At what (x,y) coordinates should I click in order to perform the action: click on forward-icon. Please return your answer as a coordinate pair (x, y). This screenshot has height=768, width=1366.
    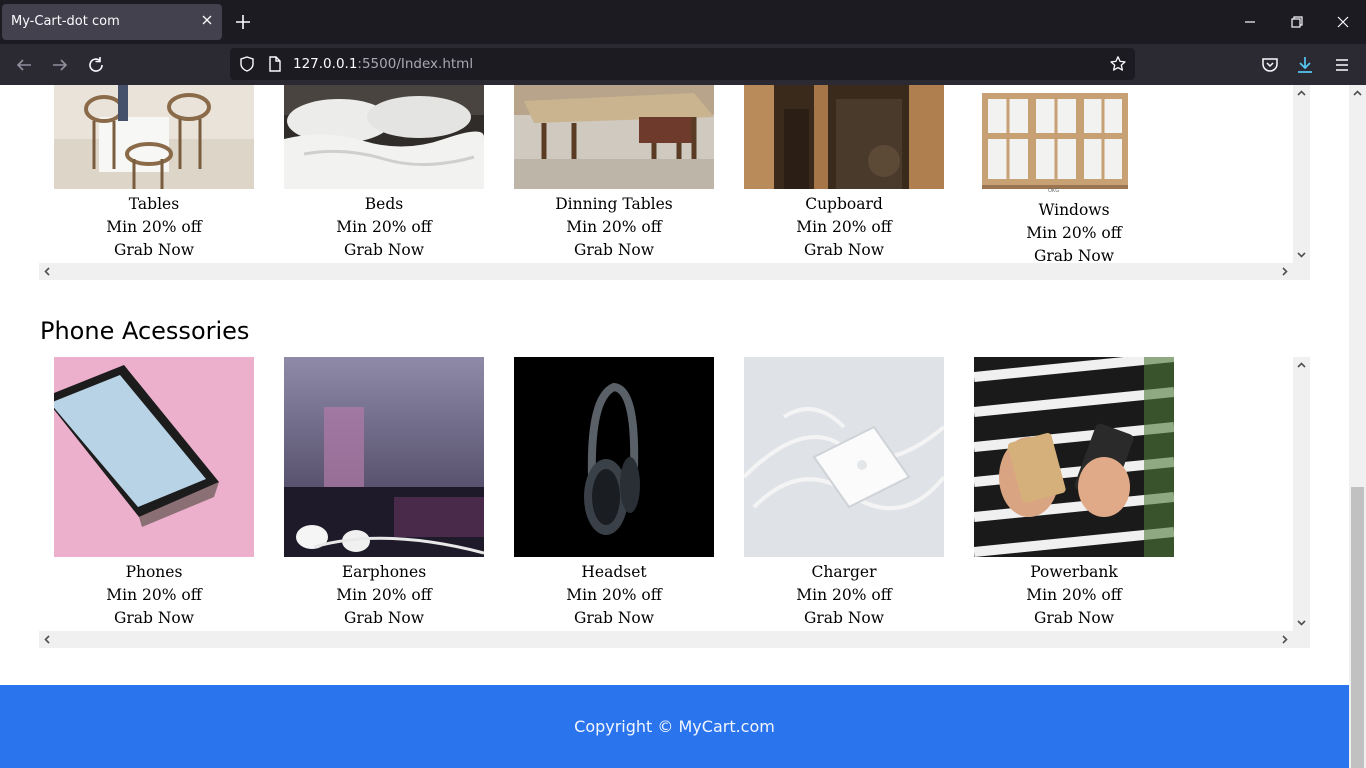
    Looking at the image, I should click on (60, 65).